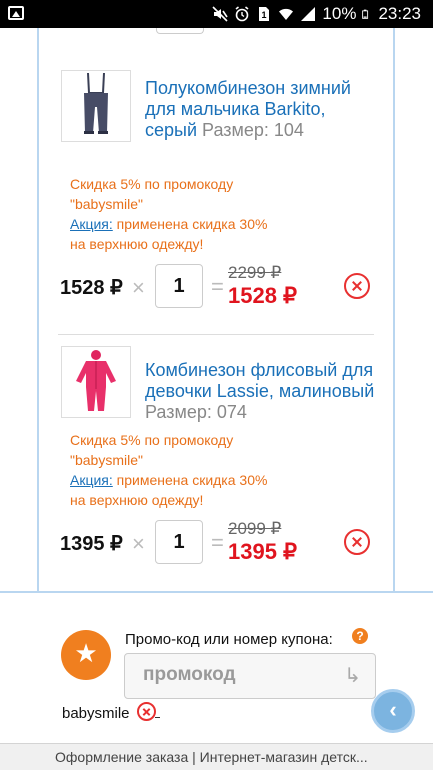 Image resolution: width=433 pixels, height=770 pixels. What do you see at coordinates (216, 334) in the screenshot?
I see `item-divider` at bounding box center [216, 334].